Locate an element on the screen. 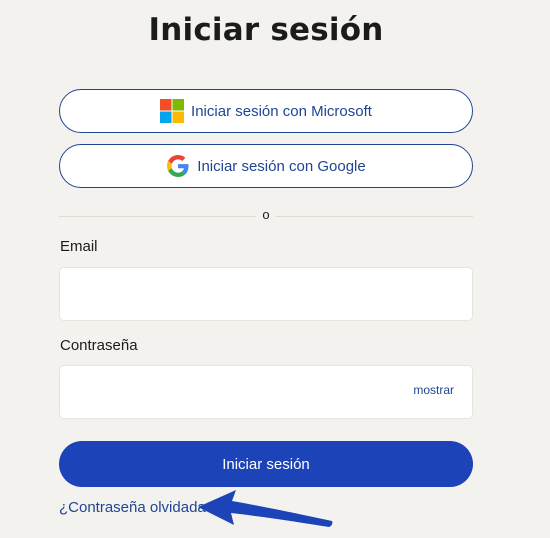 This screenshot has width=550, height=538. email-label: Email is located at coordinates (79, 246).